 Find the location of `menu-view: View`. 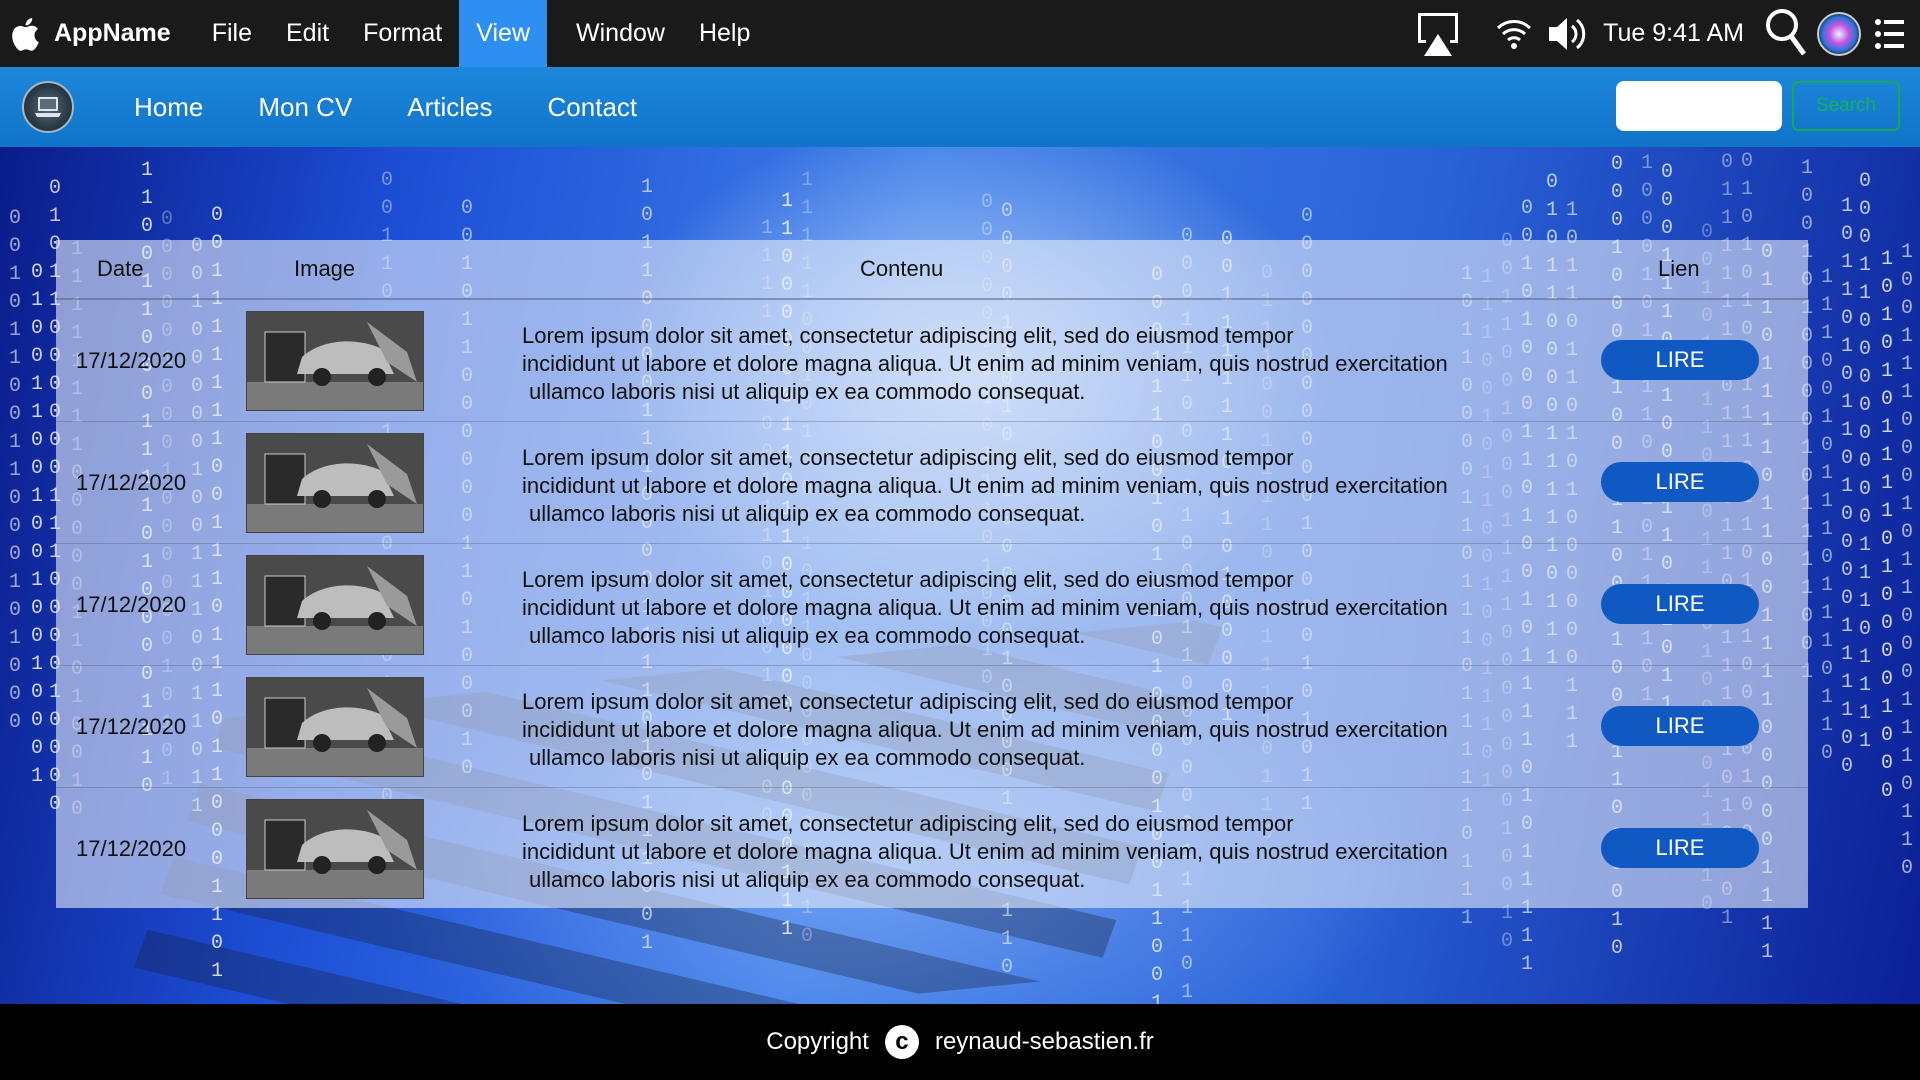

menu-view: View is located at coordinates (503, 33).